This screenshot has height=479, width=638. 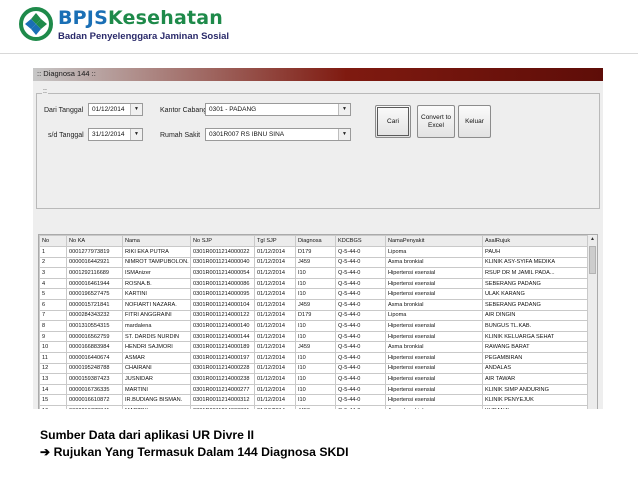 I want to click on column-header: No KA, so click(x=94, y=241).